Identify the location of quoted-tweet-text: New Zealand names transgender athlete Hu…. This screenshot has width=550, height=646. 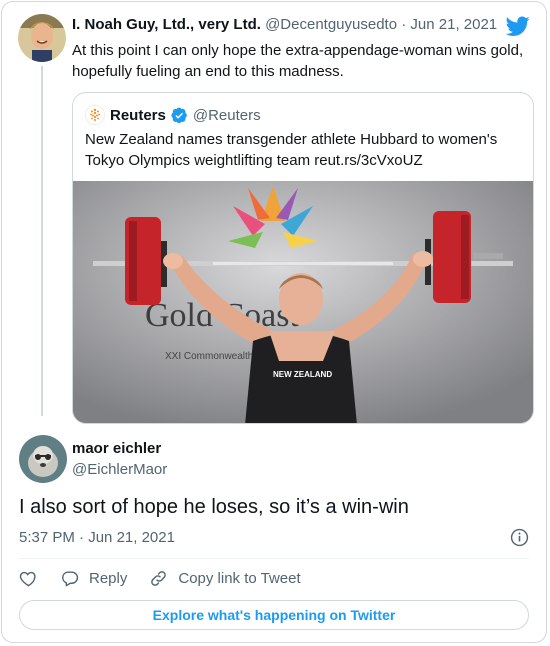
(291, 150).